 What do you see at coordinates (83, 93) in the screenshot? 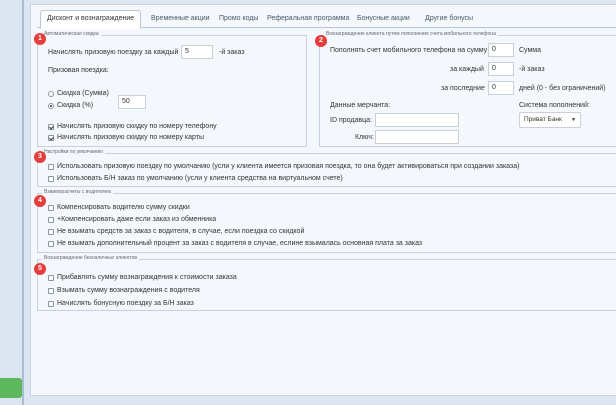
I see `discount-sum-label: Скидка (Сумма)` at bounding box center [83, 93].